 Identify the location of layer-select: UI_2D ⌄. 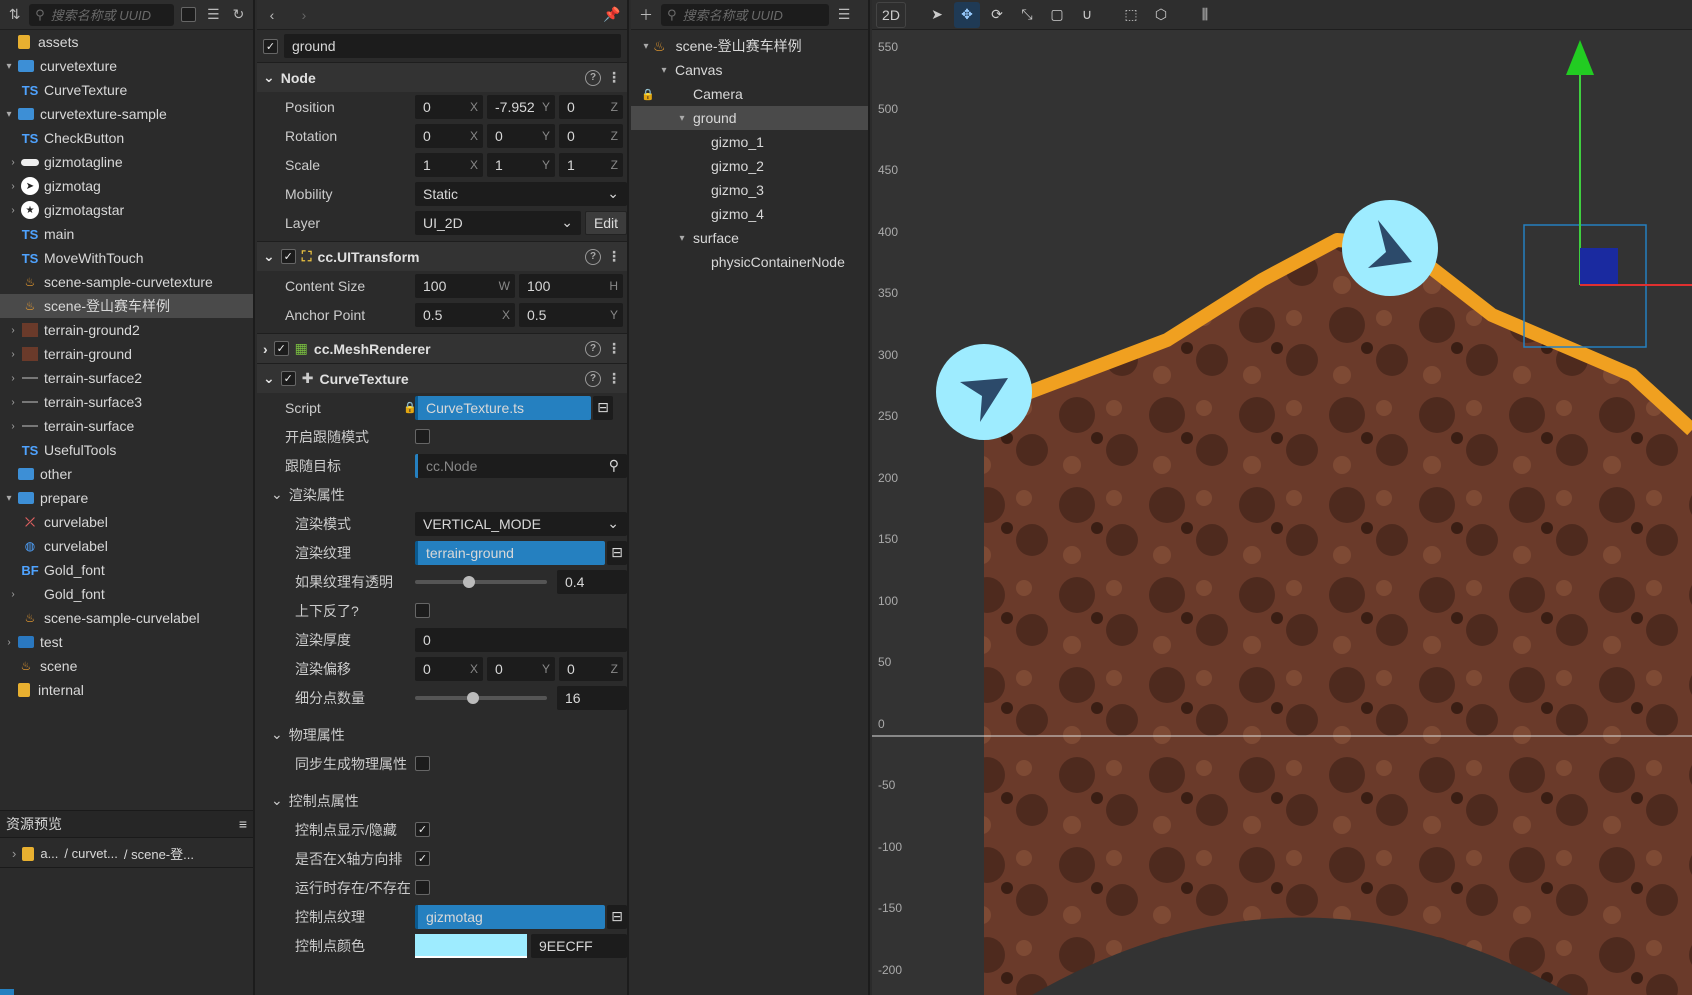
(498, 222).